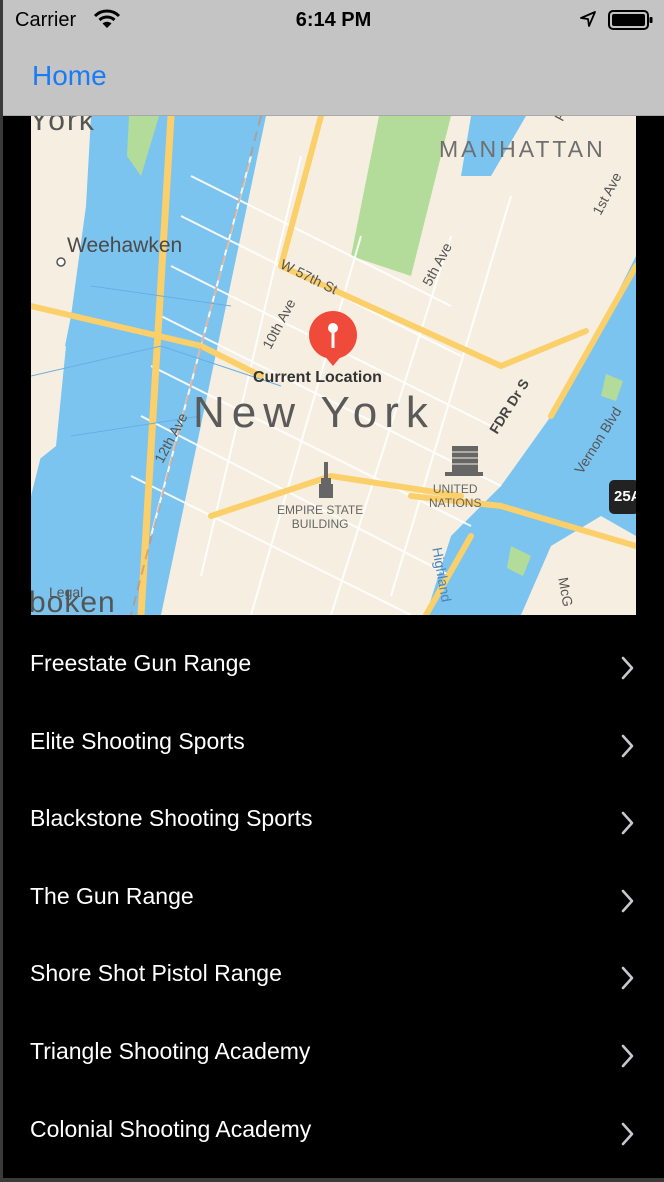  Describe the element at coordinates (171, 1128) in the screenshot. I see `list-item-label: Colonial Shooting Academy` at that location.